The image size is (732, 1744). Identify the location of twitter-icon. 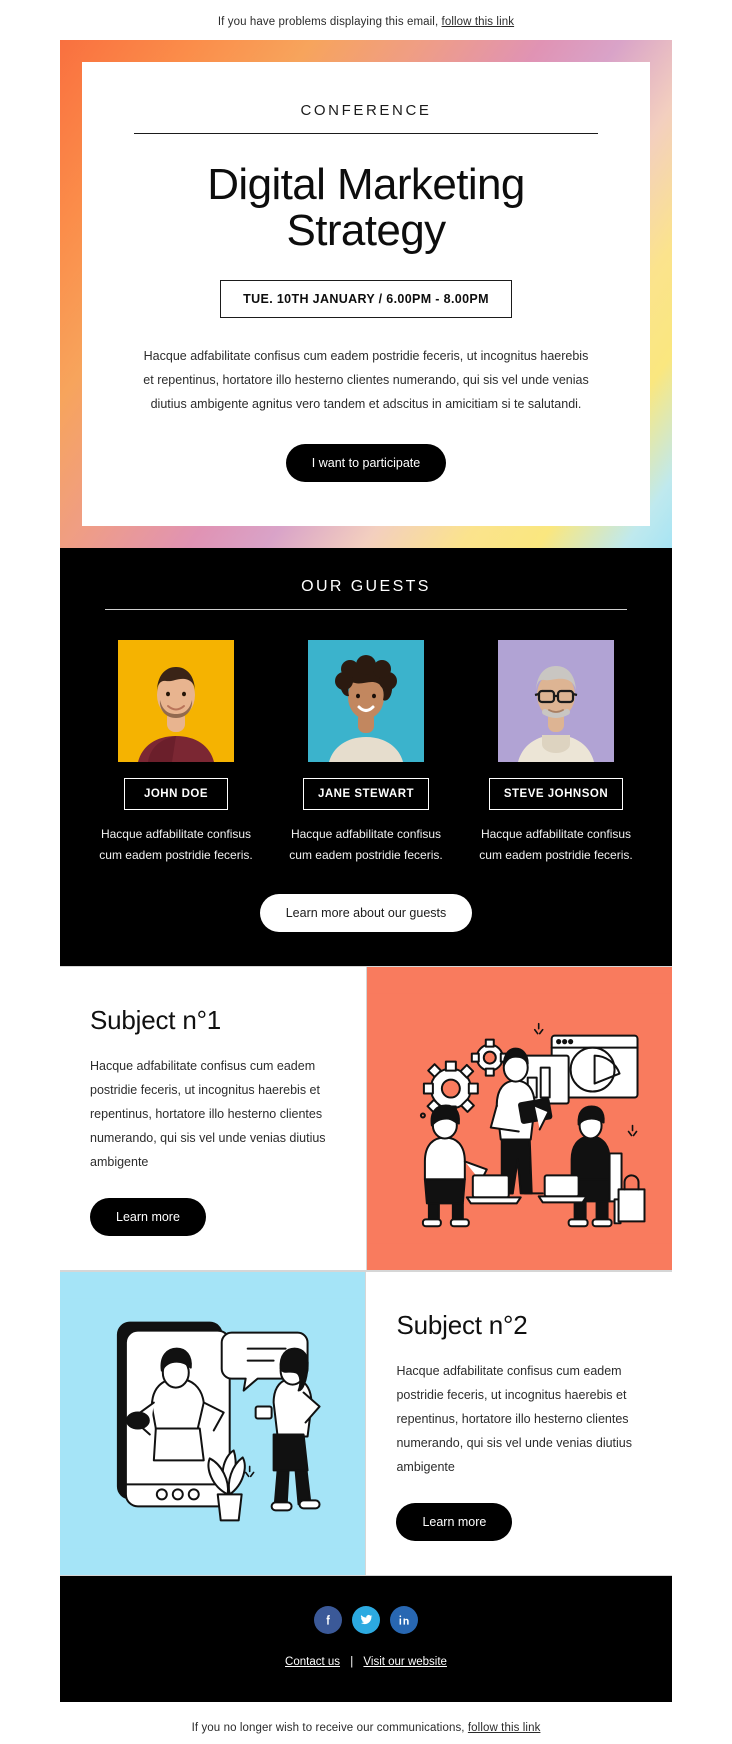
(366, 1619).